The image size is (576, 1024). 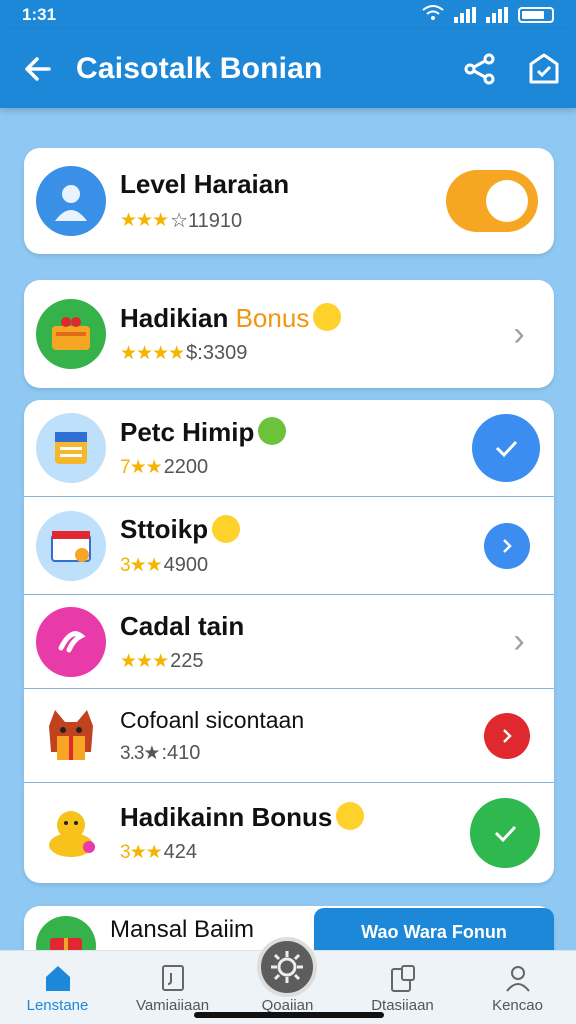 What do you see at coordinates (492, 201) in the screenshot?
I see `level-toggle` at bounding box center [492, 201].